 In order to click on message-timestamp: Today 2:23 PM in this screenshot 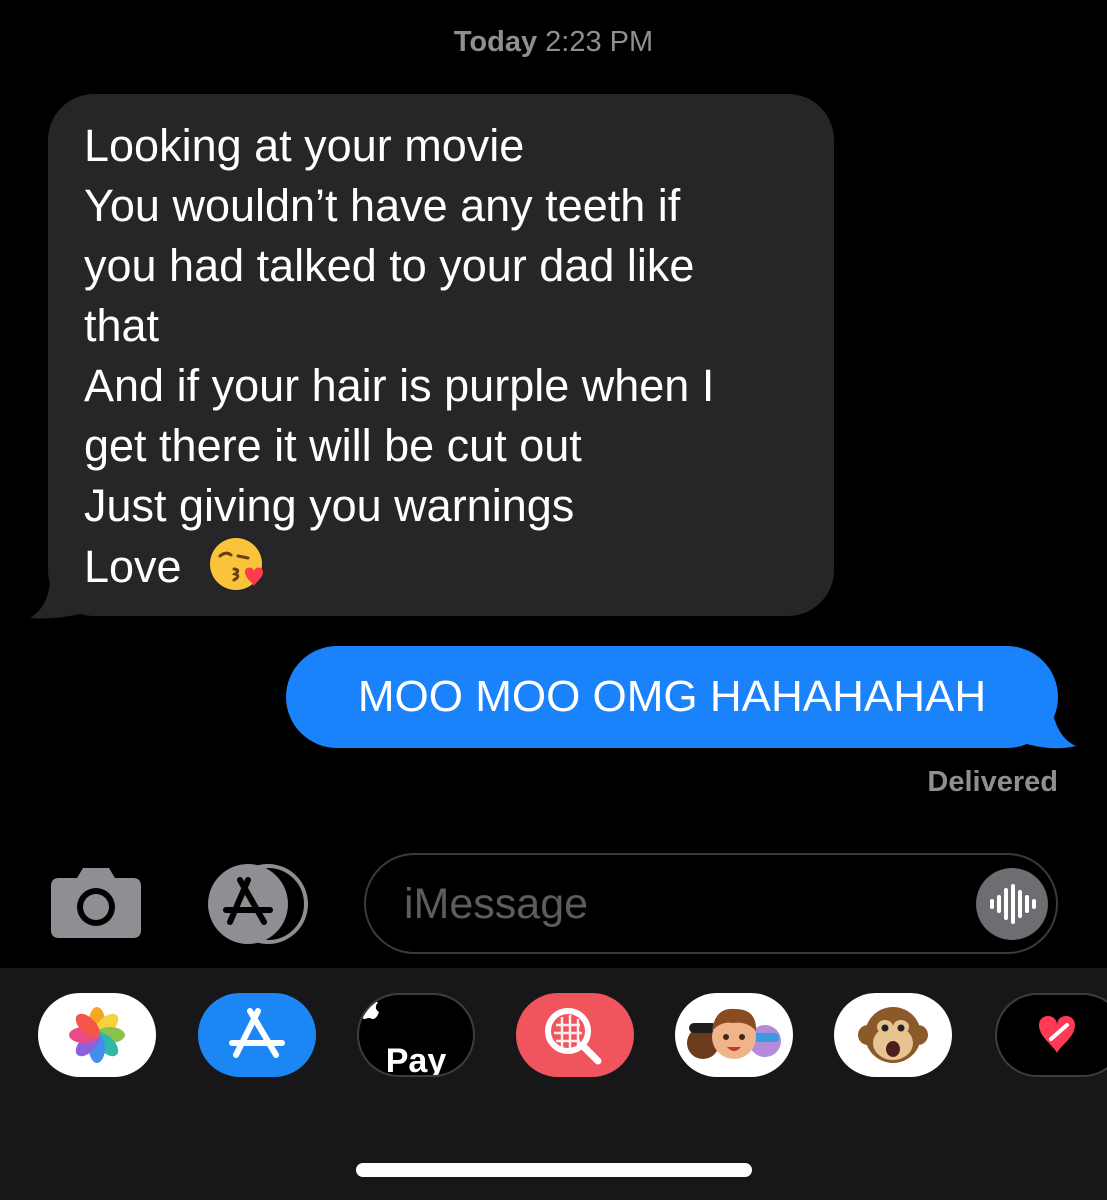, I will do `click(553, 42)`.